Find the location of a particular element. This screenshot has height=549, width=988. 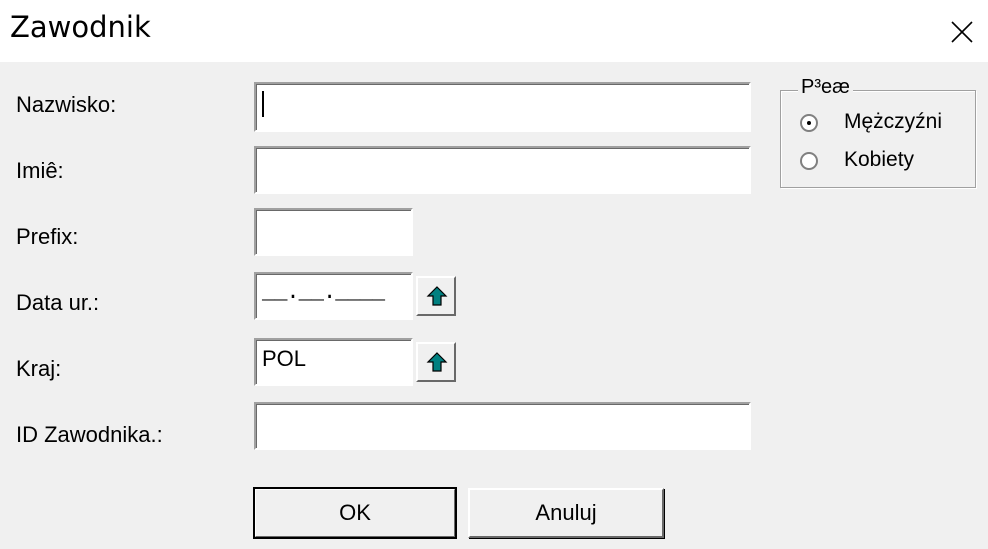

country-picker-button is located at coordinates (436, 362).